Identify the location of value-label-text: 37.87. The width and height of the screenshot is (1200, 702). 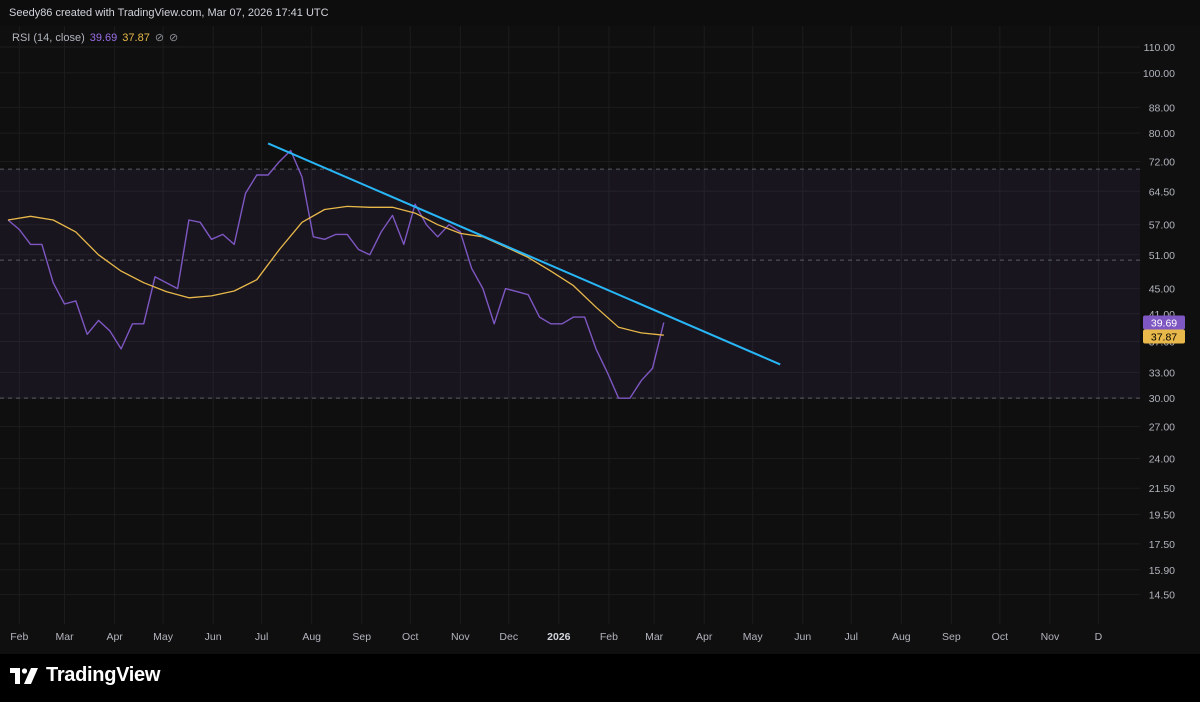
(1164, 338).